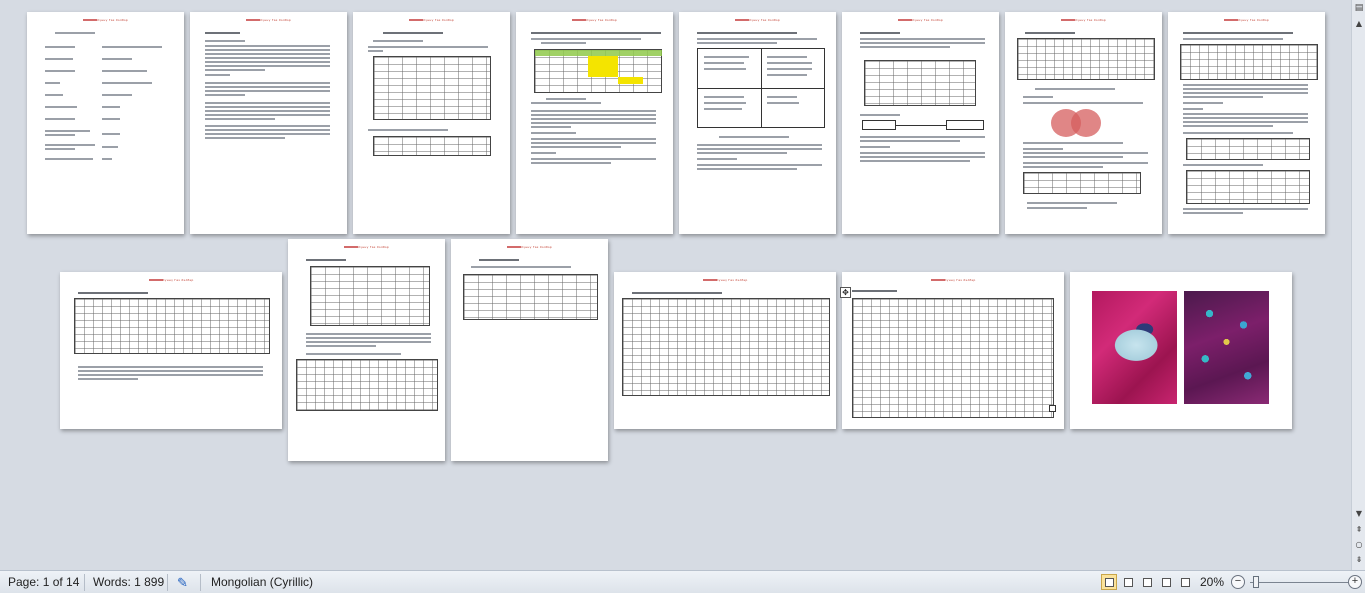  What do you see at coordinates (965, 125) in the screenshot?
I see `flow-box-right` at bounding box center [965, 125].